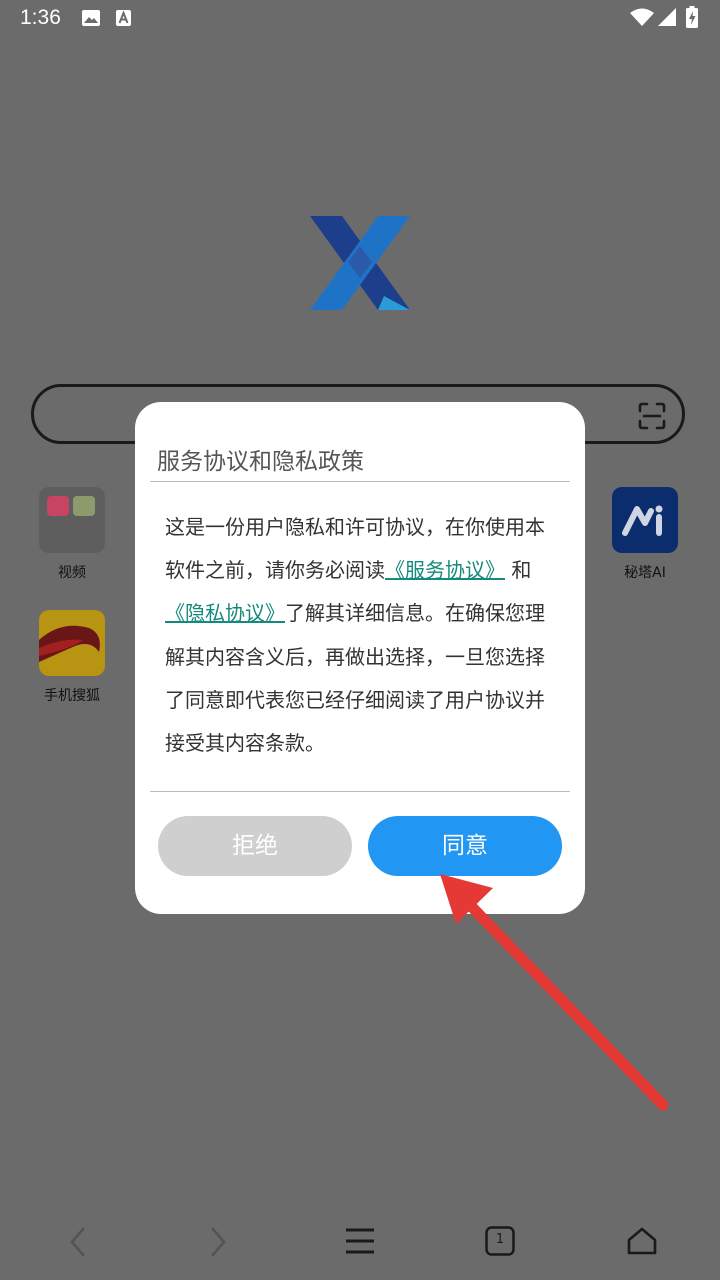 Image resolution: width=720 pixels, height=1280 pixels. Describe the element at coordinates (91, 18) in the screenshot. I see `image-icon` at that location.